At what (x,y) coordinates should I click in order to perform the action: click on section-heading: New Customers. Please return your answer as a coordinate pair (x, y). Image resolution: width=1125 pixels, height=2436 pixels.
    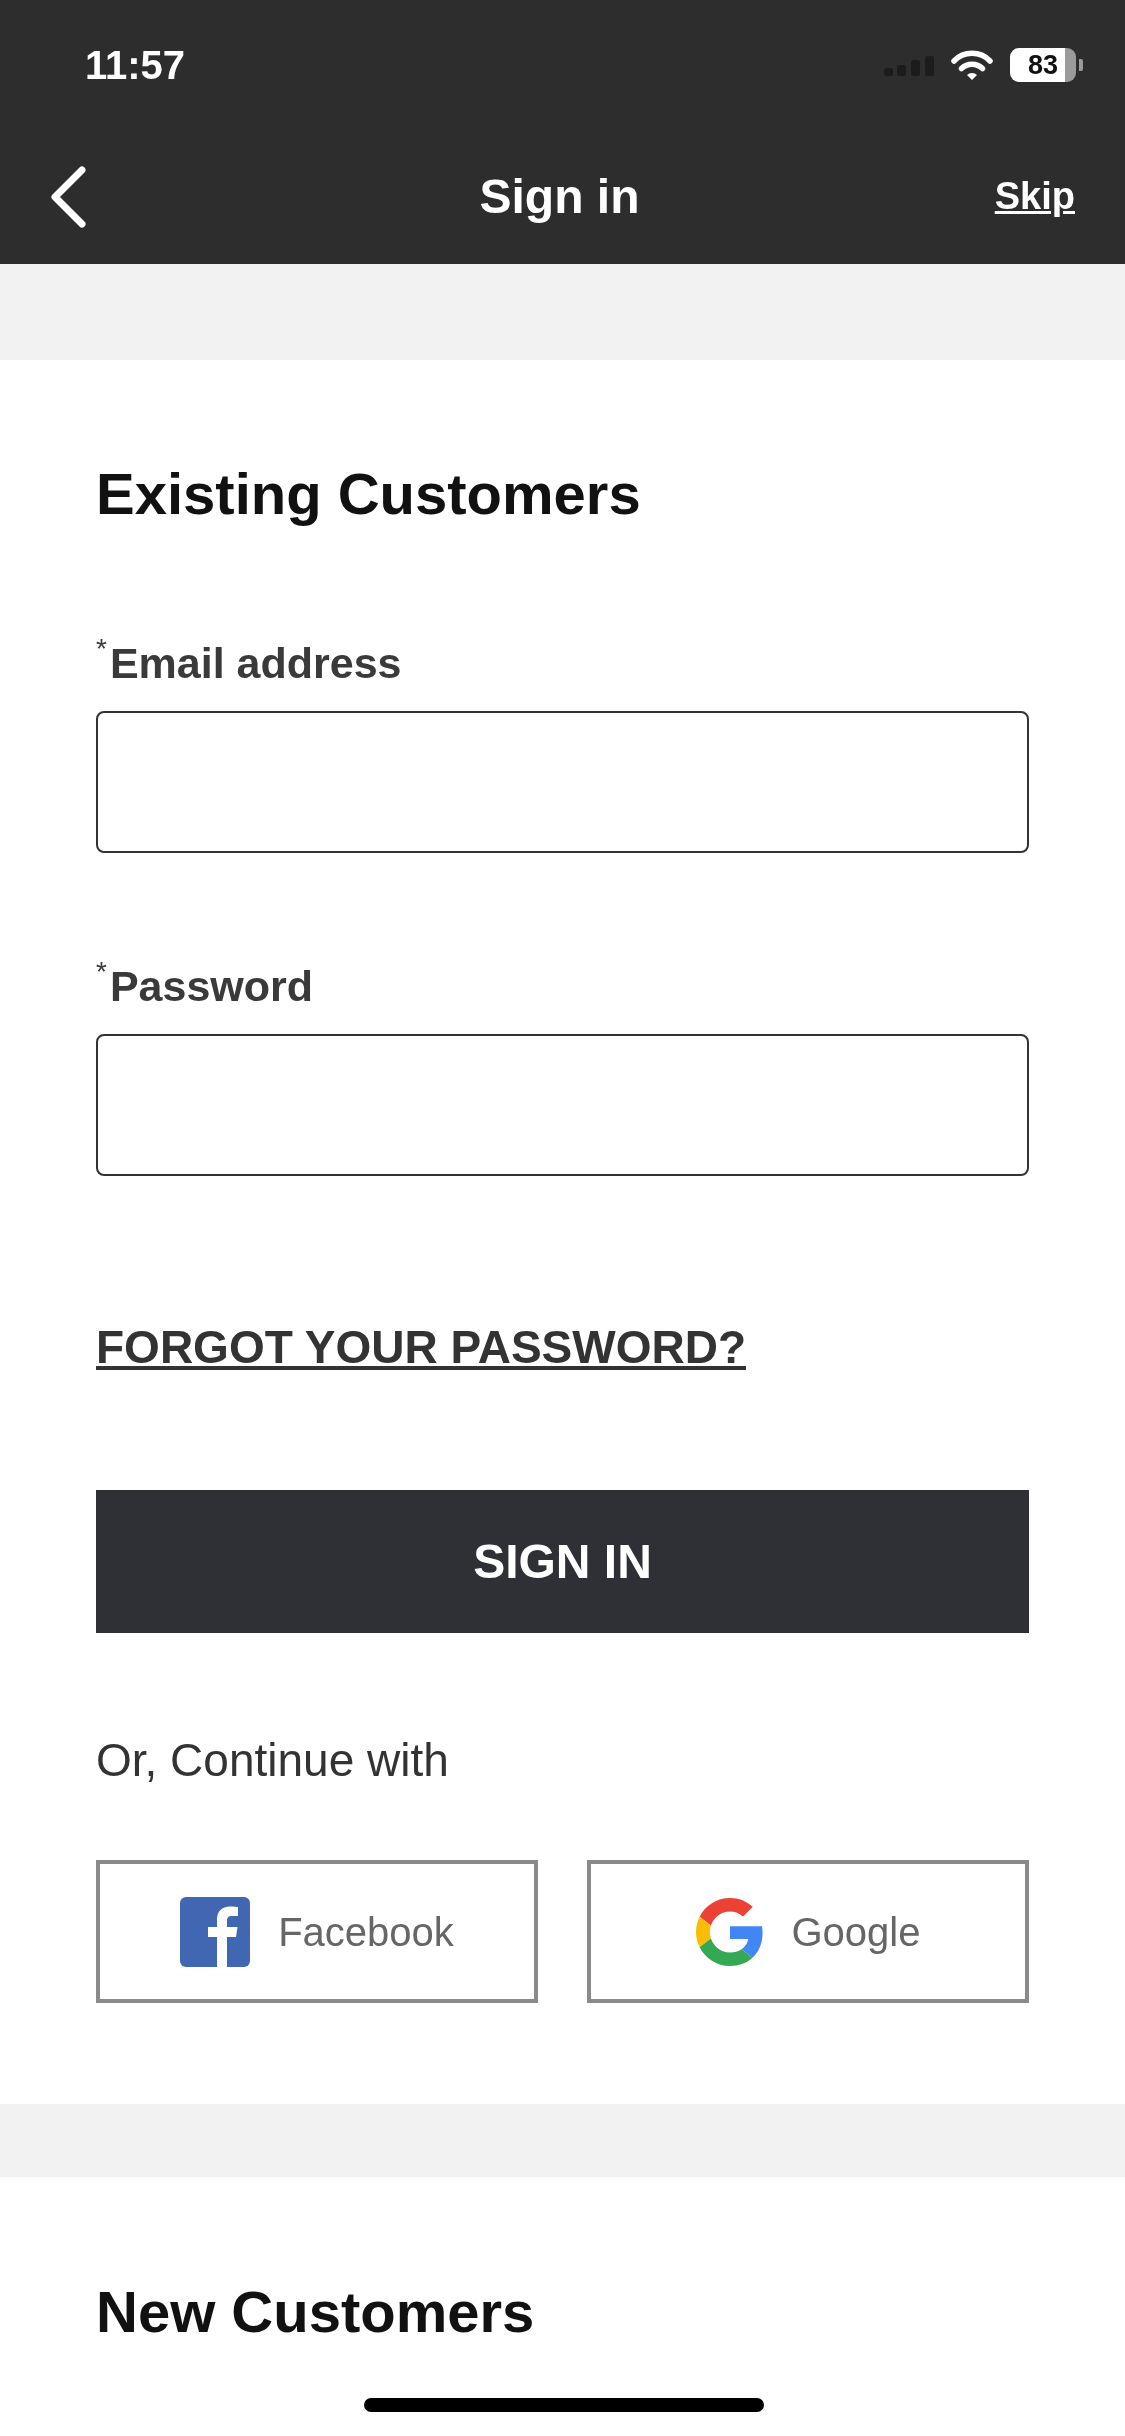
    Looking at the image, I should click on (316, 2312).